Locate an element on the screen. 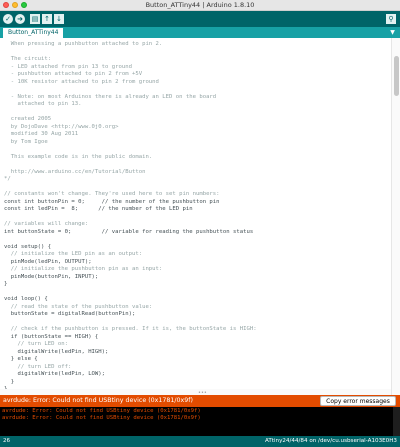 This screenshot has height=447, width=400. close-window-button is located at coordinates (6, 5).